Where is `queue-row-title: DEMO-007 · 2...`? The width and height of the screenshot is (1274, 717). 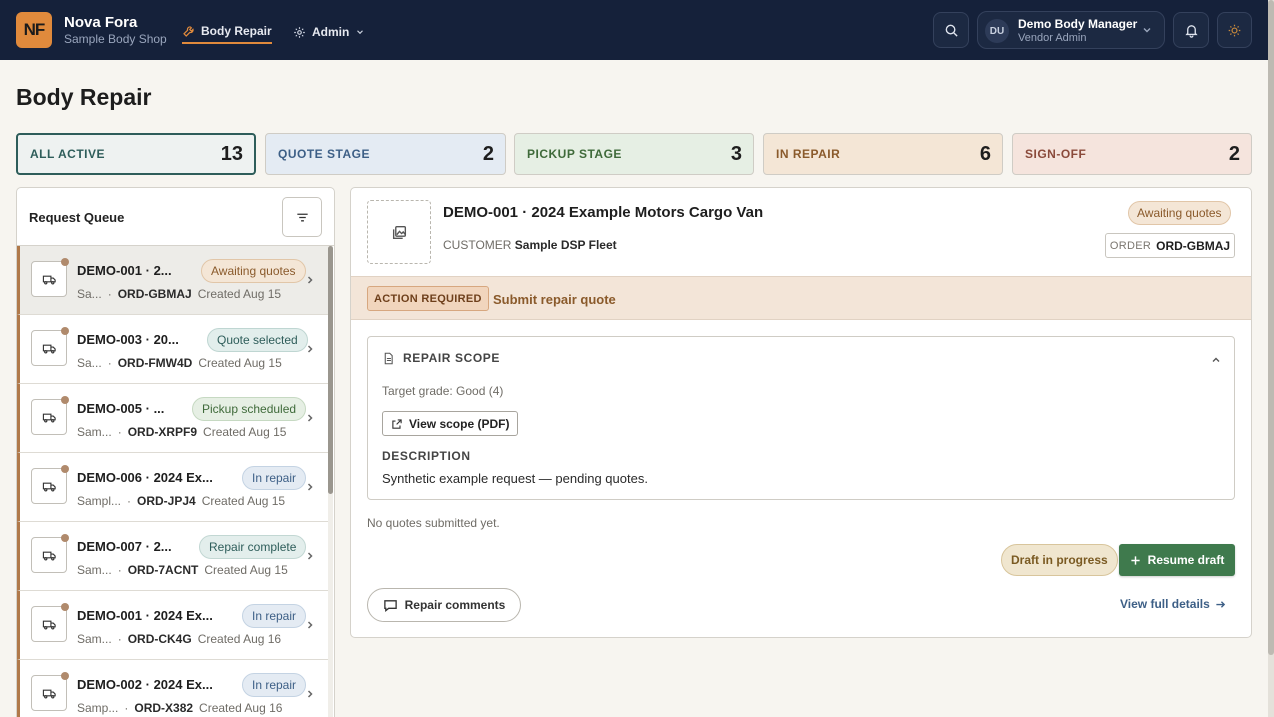
queue-row-title: DEMO-007 · 2... is located at coordinates (124, 546).